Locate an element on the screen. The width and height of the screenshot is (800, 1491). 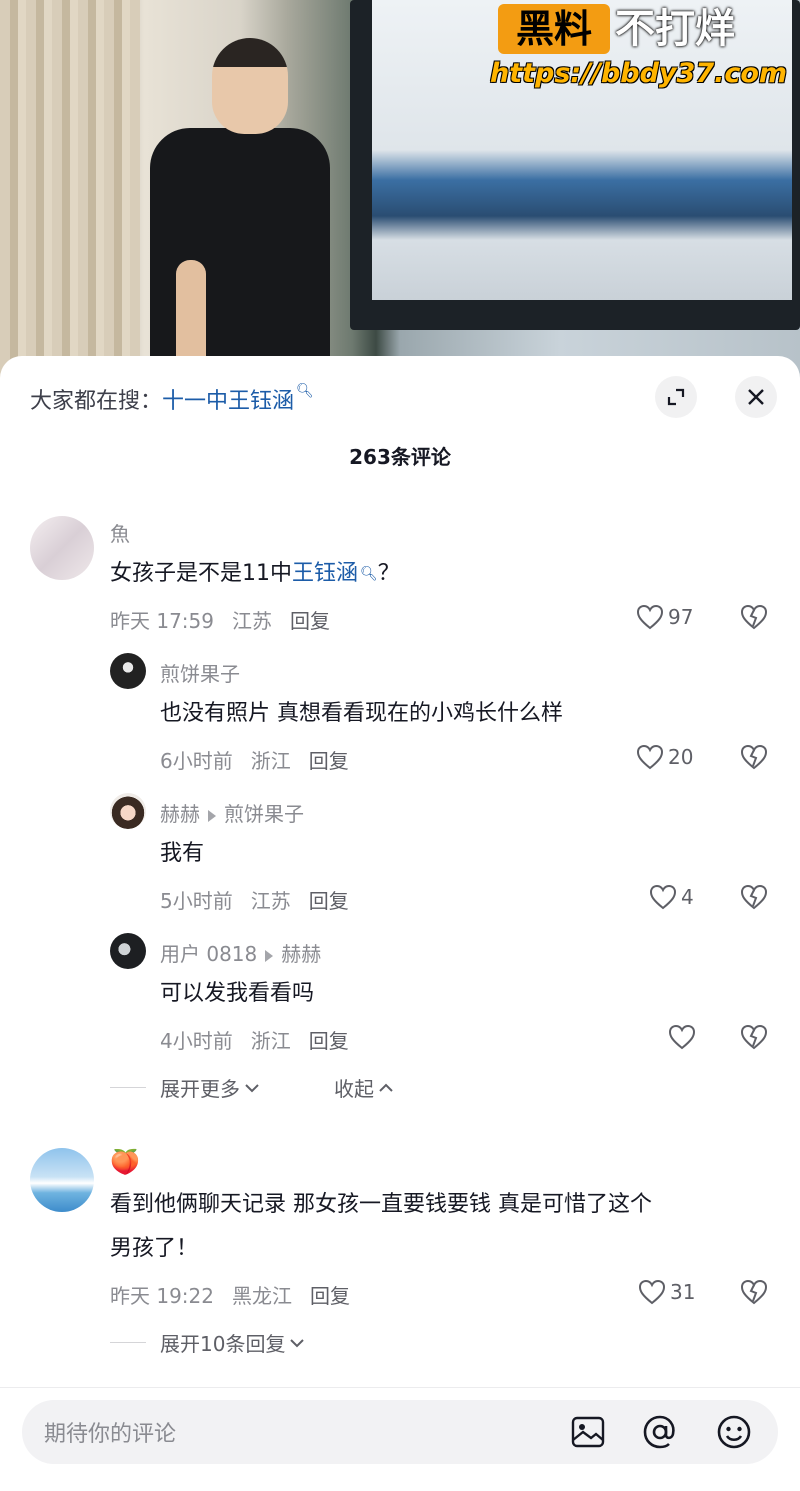
reply-time: 5小时前 is located at coordinates (196, 901).